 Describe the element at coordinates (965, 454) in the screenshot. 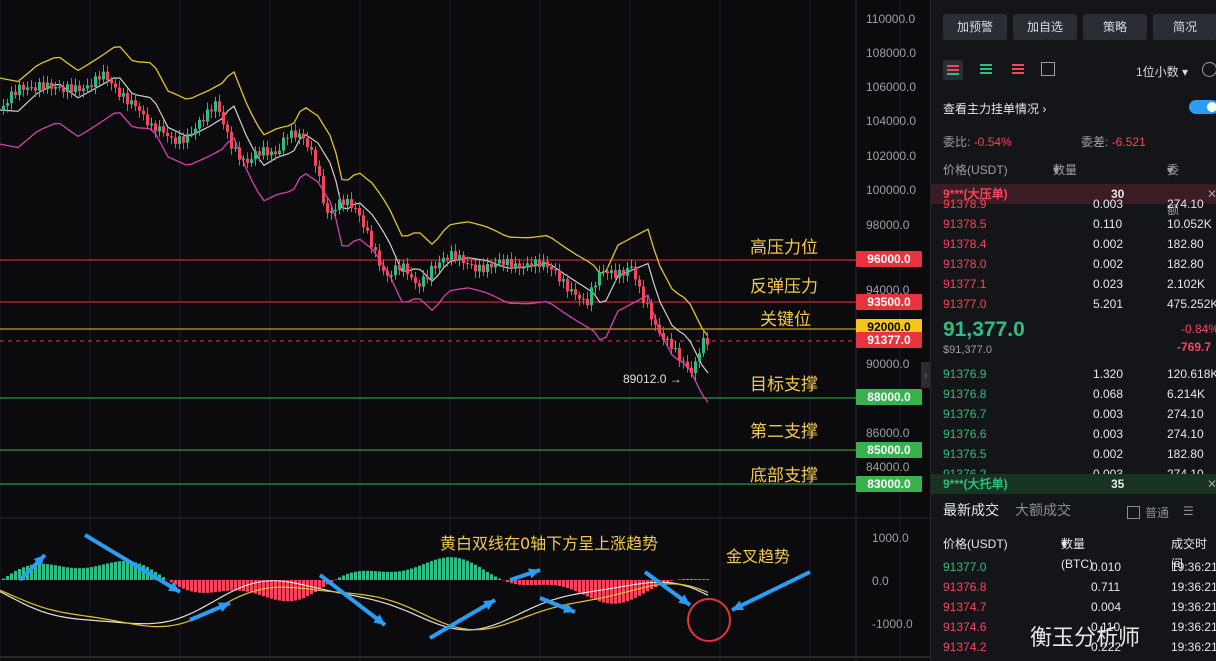

I see `bid-price: 91376.5` at that location.